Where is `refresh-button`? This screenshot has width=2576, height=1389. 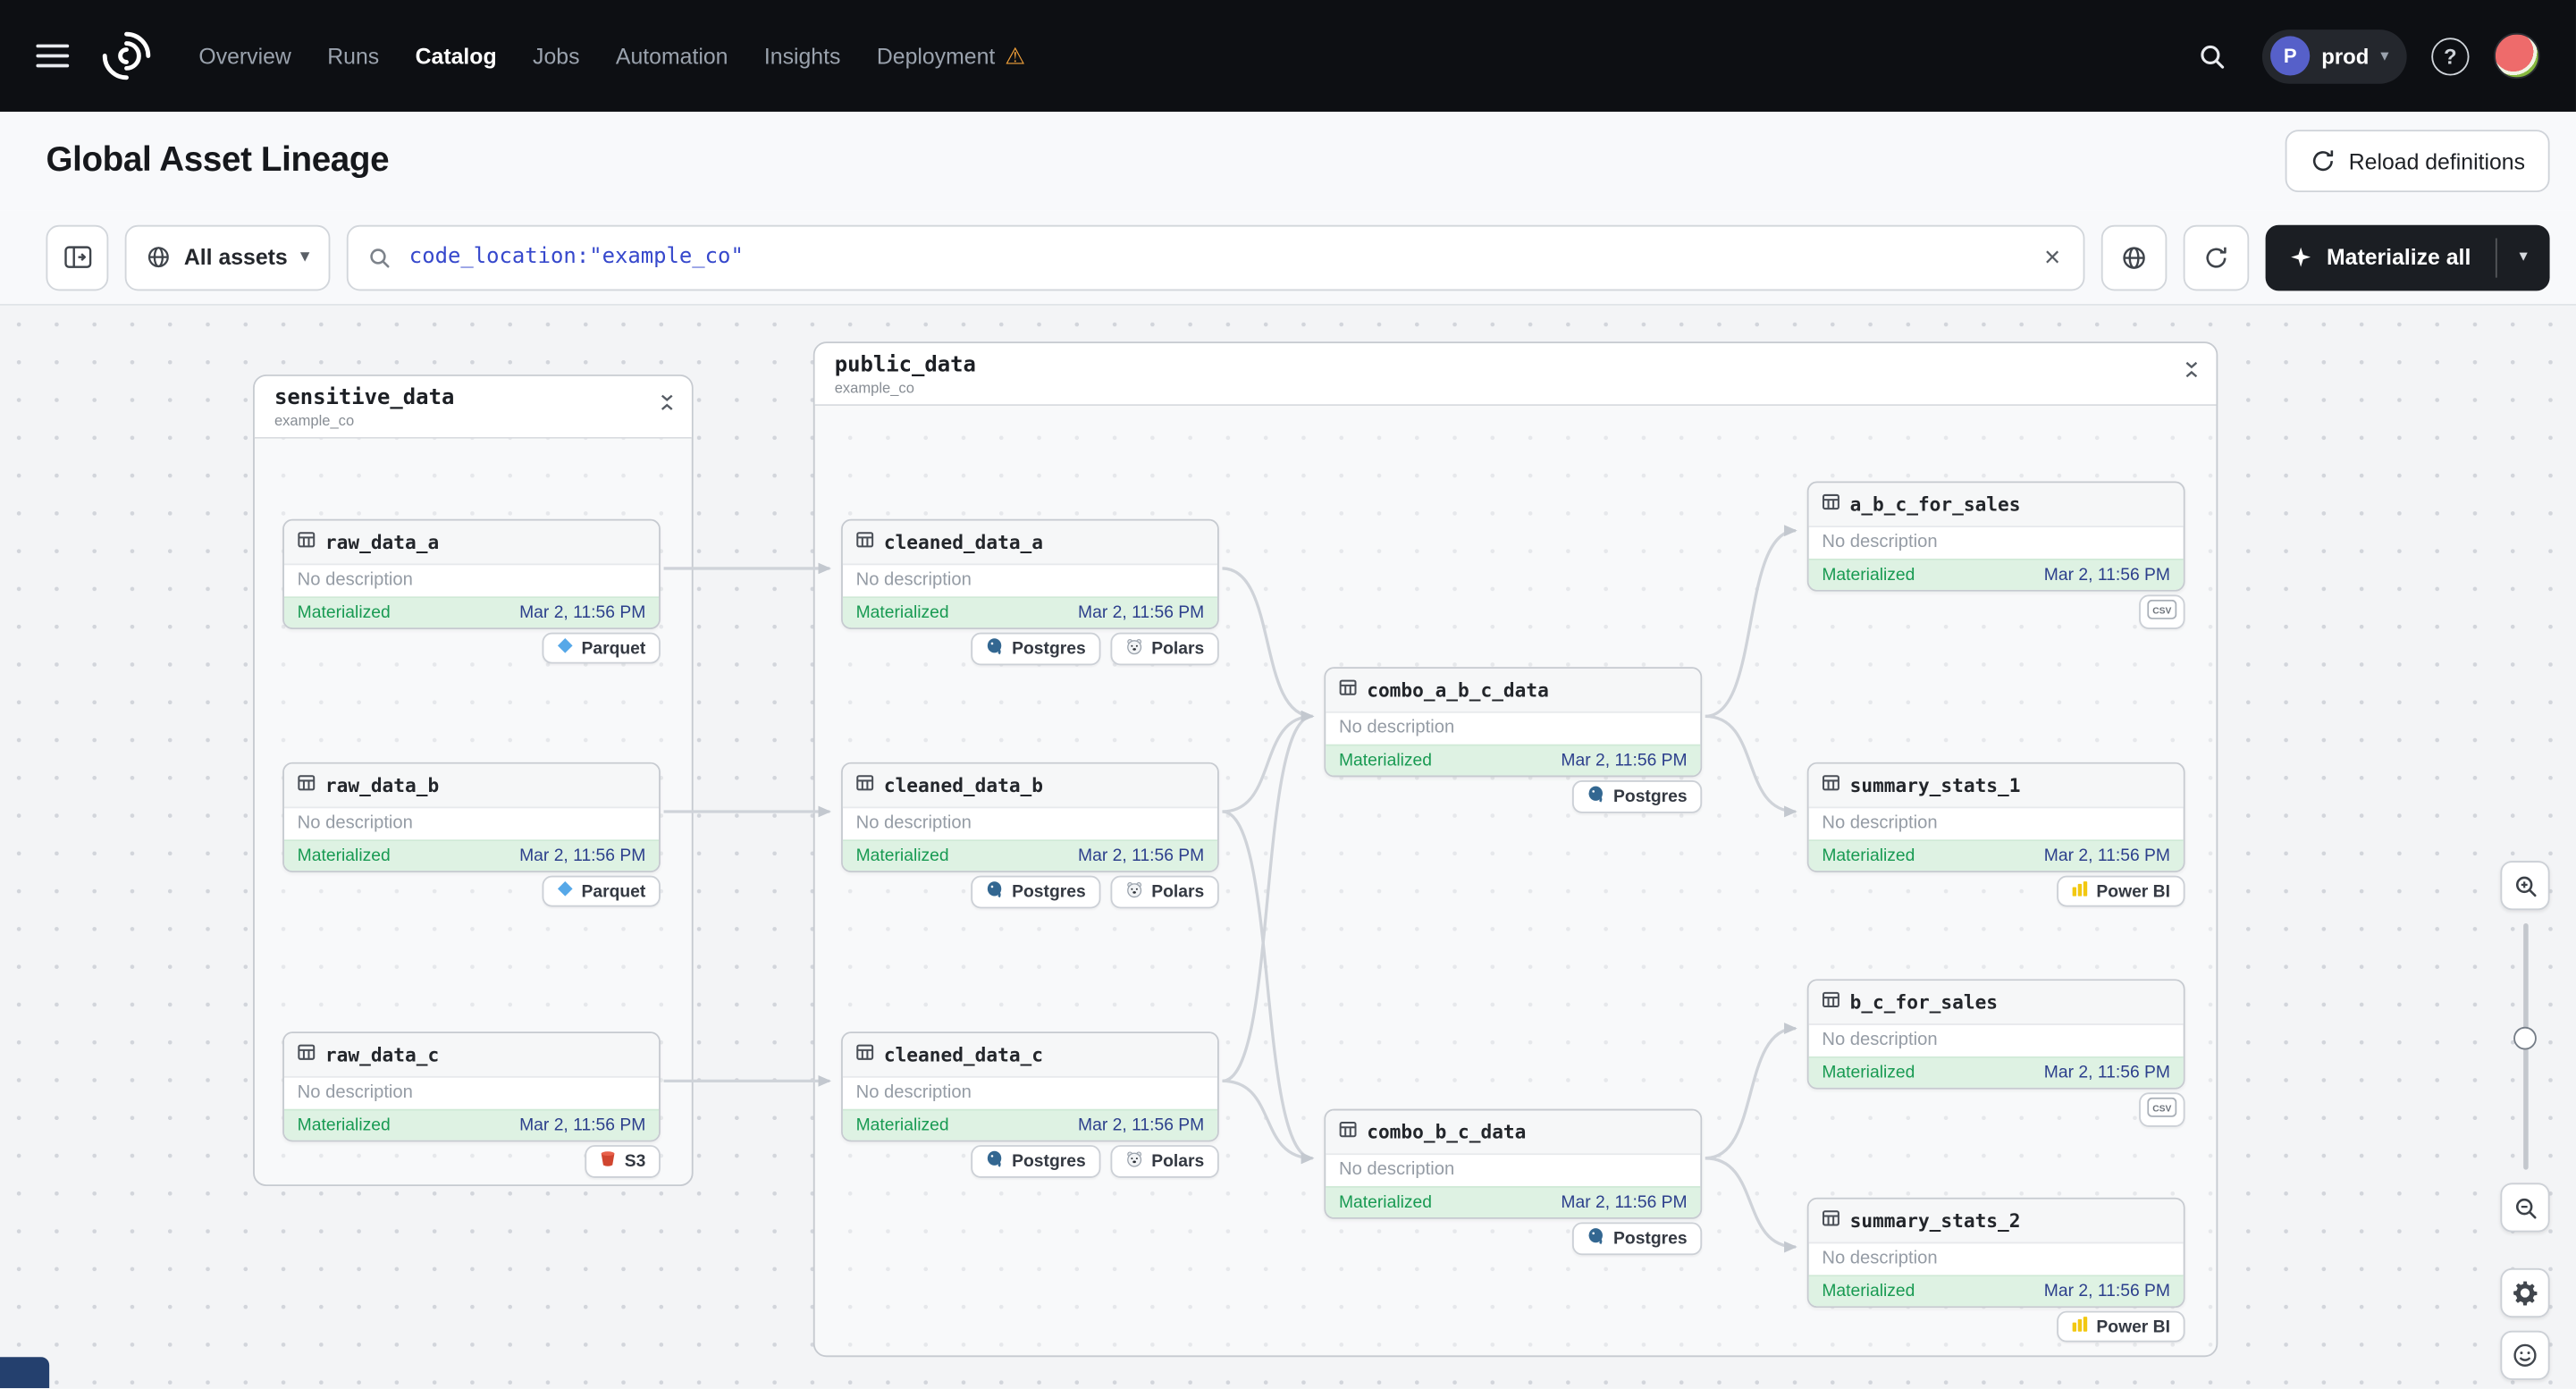 refresh-button is located at coordinates (2217, 256).